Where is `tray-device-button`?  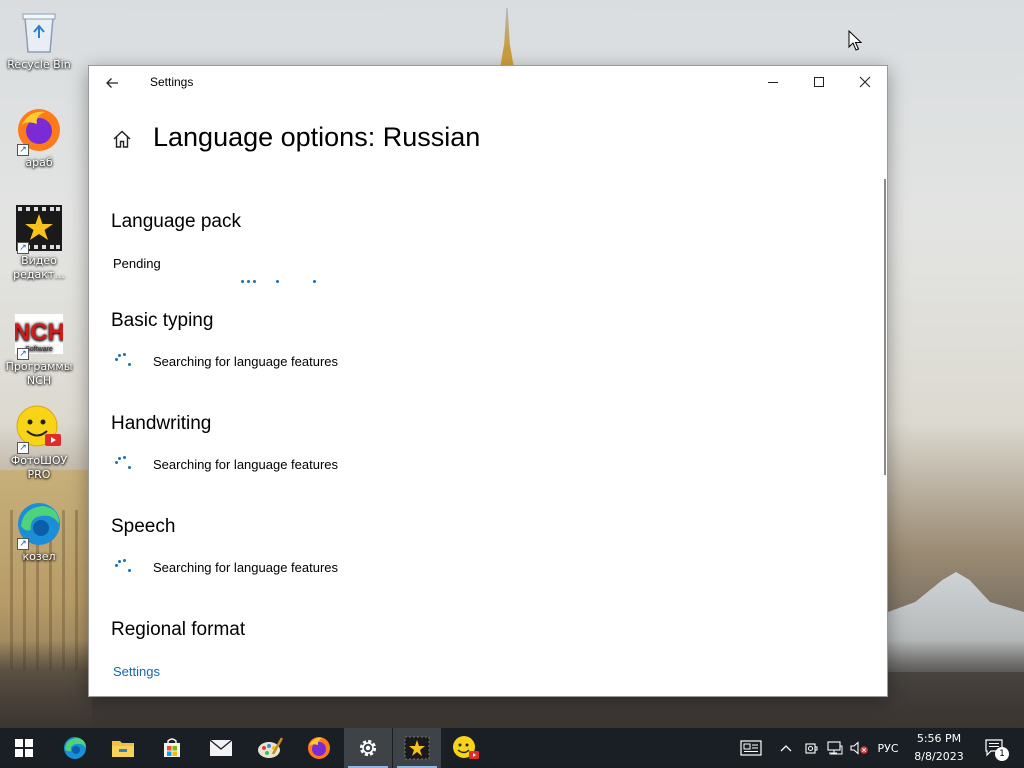
tray-device-button is located at coordinates (811, 748).